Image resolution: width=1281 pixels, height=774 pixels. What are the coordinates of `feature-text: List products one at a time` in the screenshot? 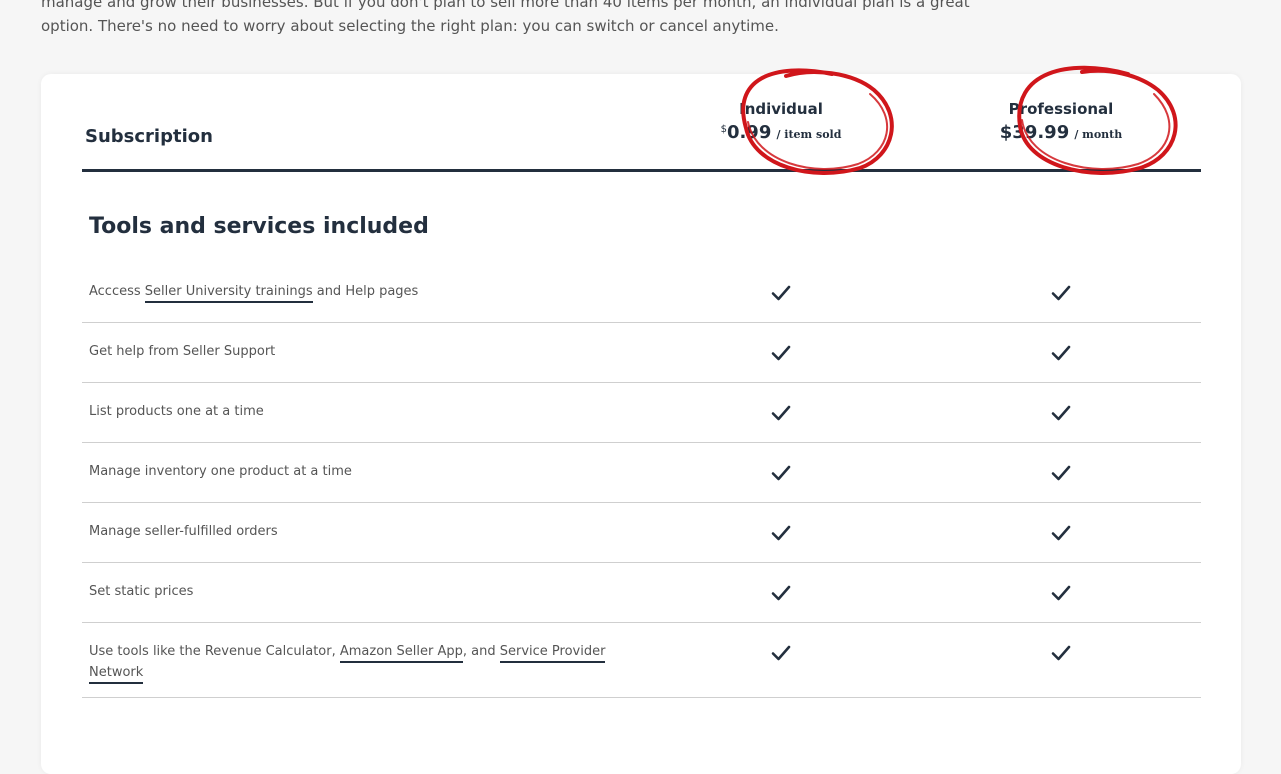 It's located at (176, 411).